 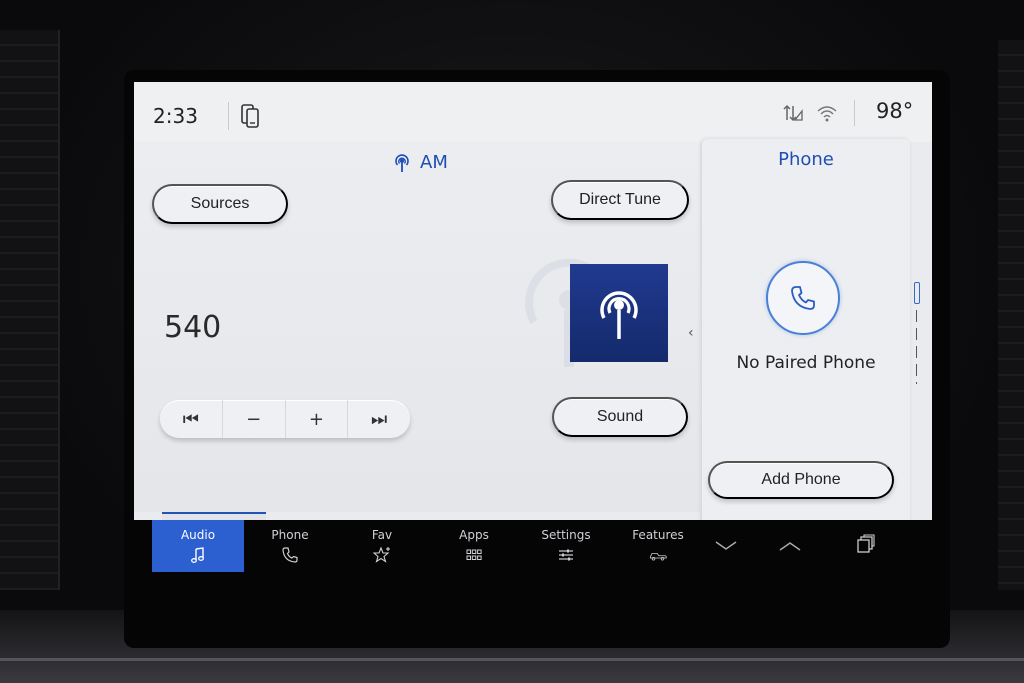 What do you see at coordinates (566, 555) in the screenshot?
I see `sliders-icon` at bounding box center [566, 555].